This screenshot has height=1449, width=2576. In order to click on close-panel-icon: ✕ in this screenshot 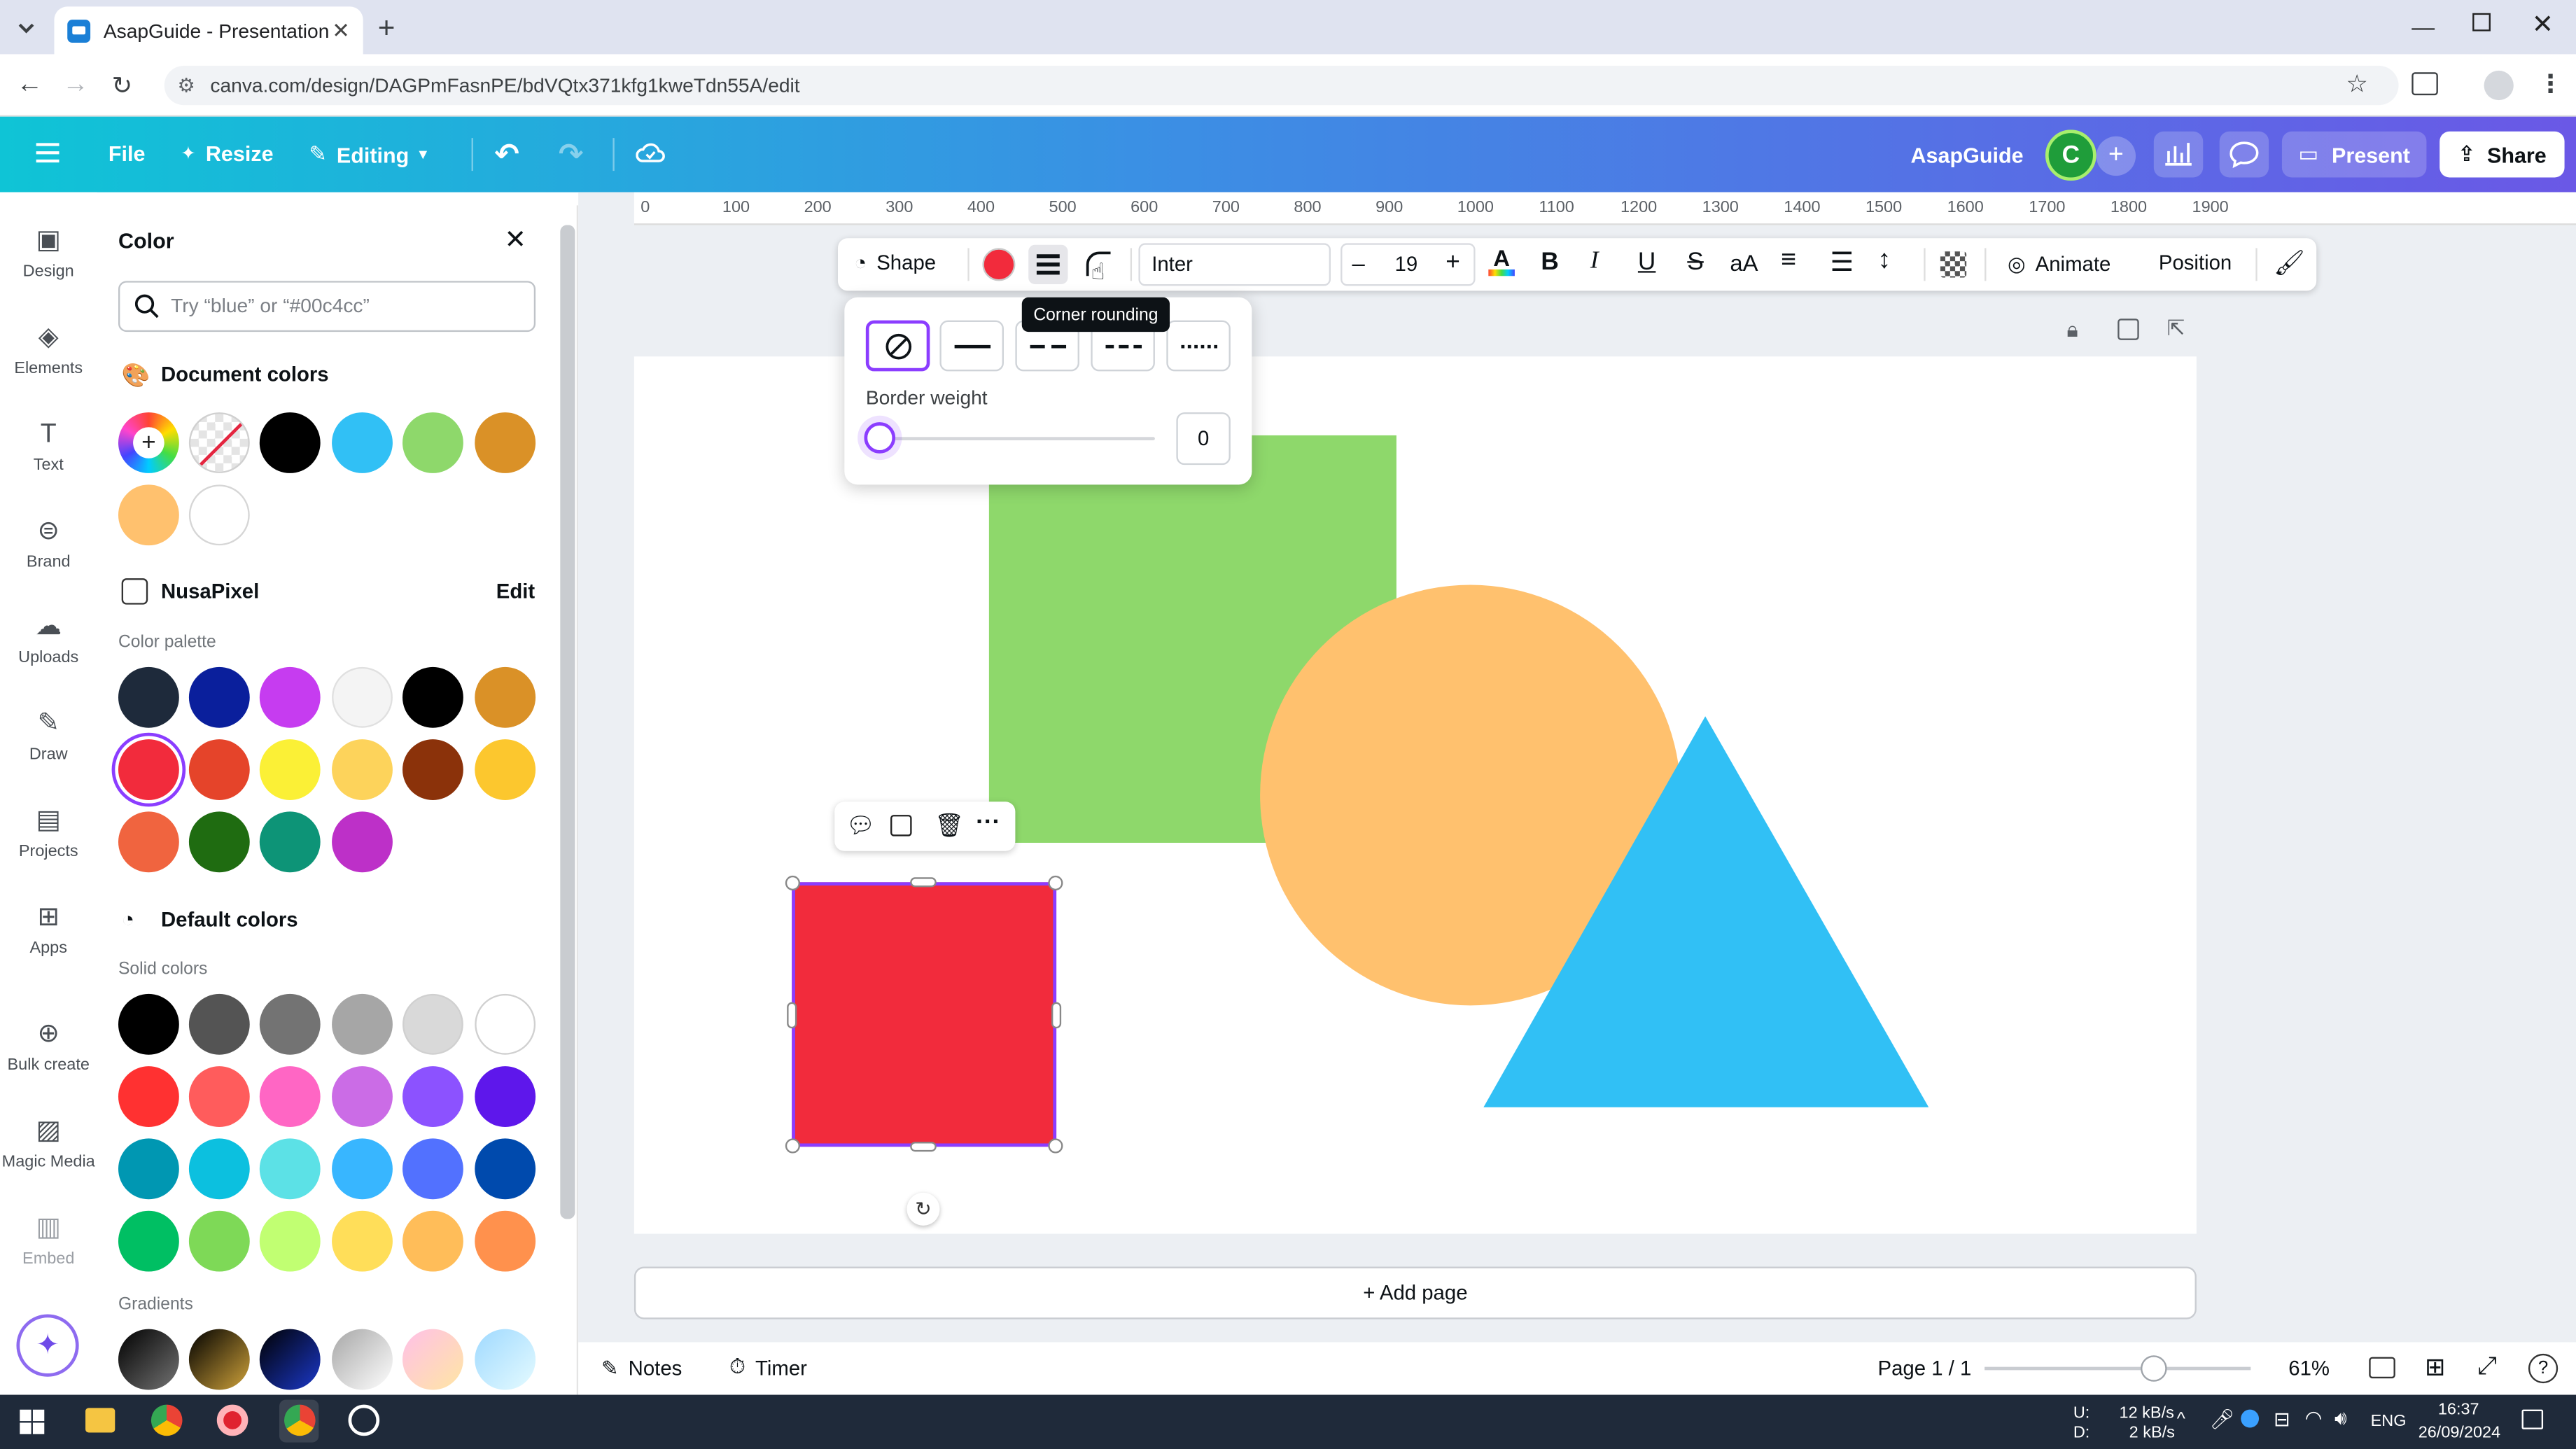, I will do `click(515, 239)`.